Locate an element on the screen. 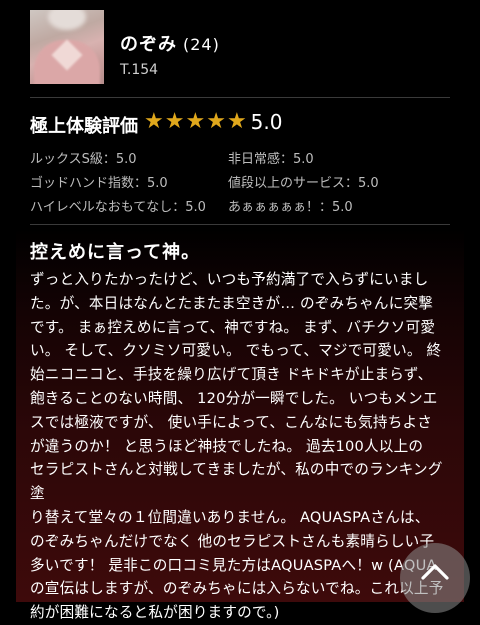 Image resolution: width=480 pixels, height=625 pixels. criterion-value: 値段以上のサービス：5.0 is located at coordinates (303, 183).